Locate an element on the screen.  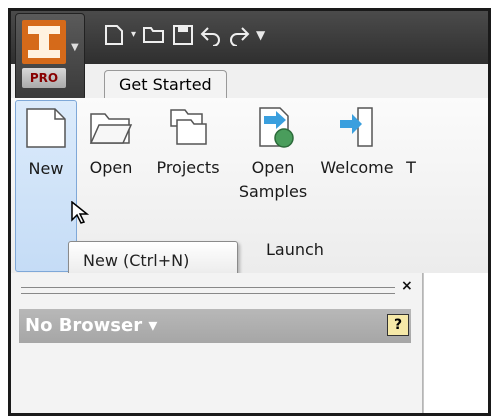
graphics-window is located at coordinates (455, 343).